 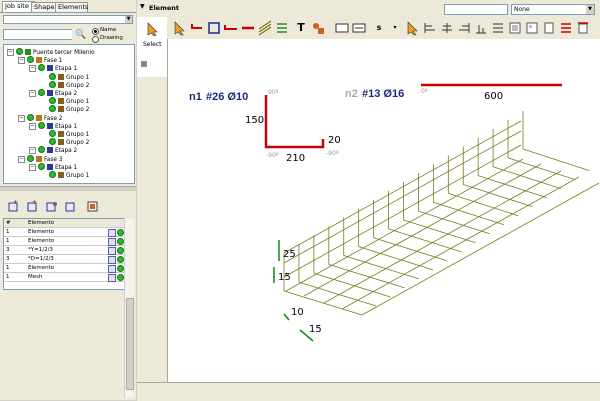 I want to click on shape-u-tool, so click(x=214, y=28).